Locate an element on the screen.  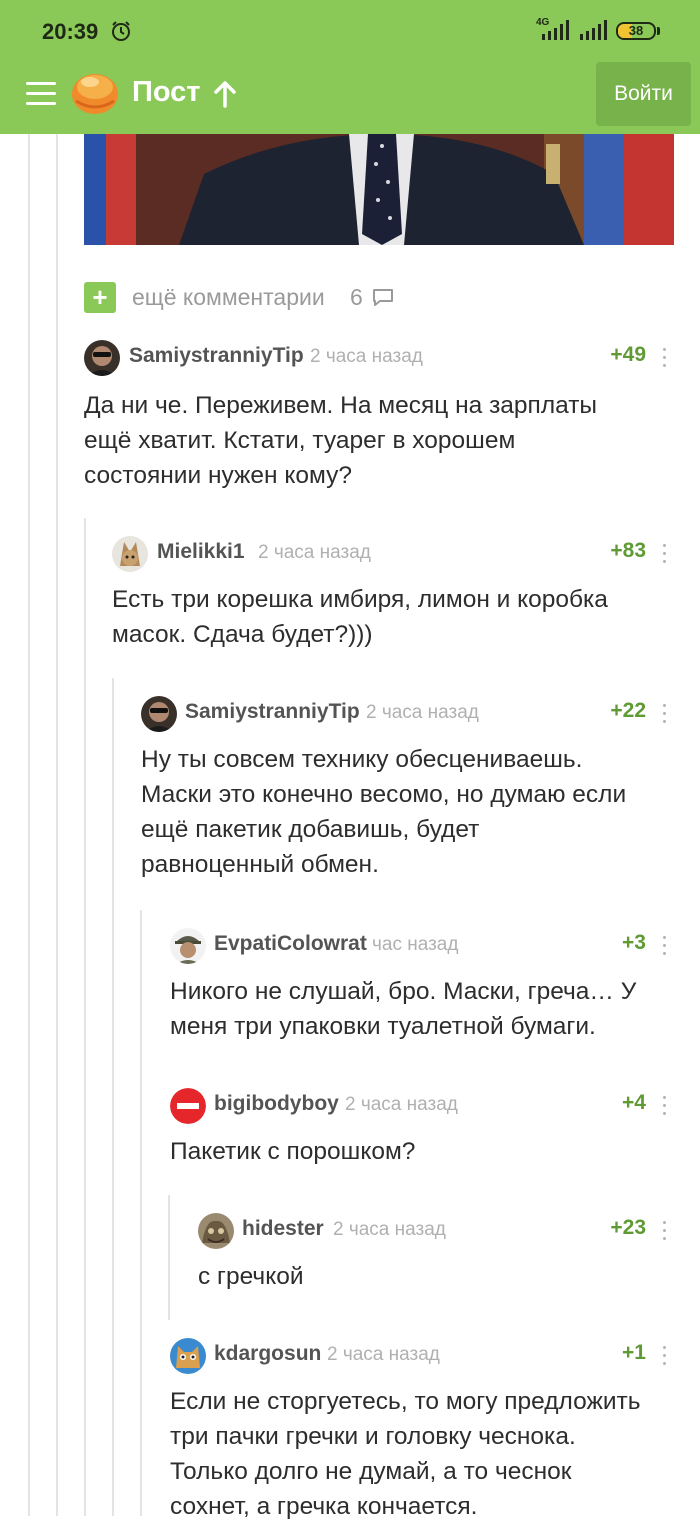
comment-rating: +49 is located at coordinates (628, 354).